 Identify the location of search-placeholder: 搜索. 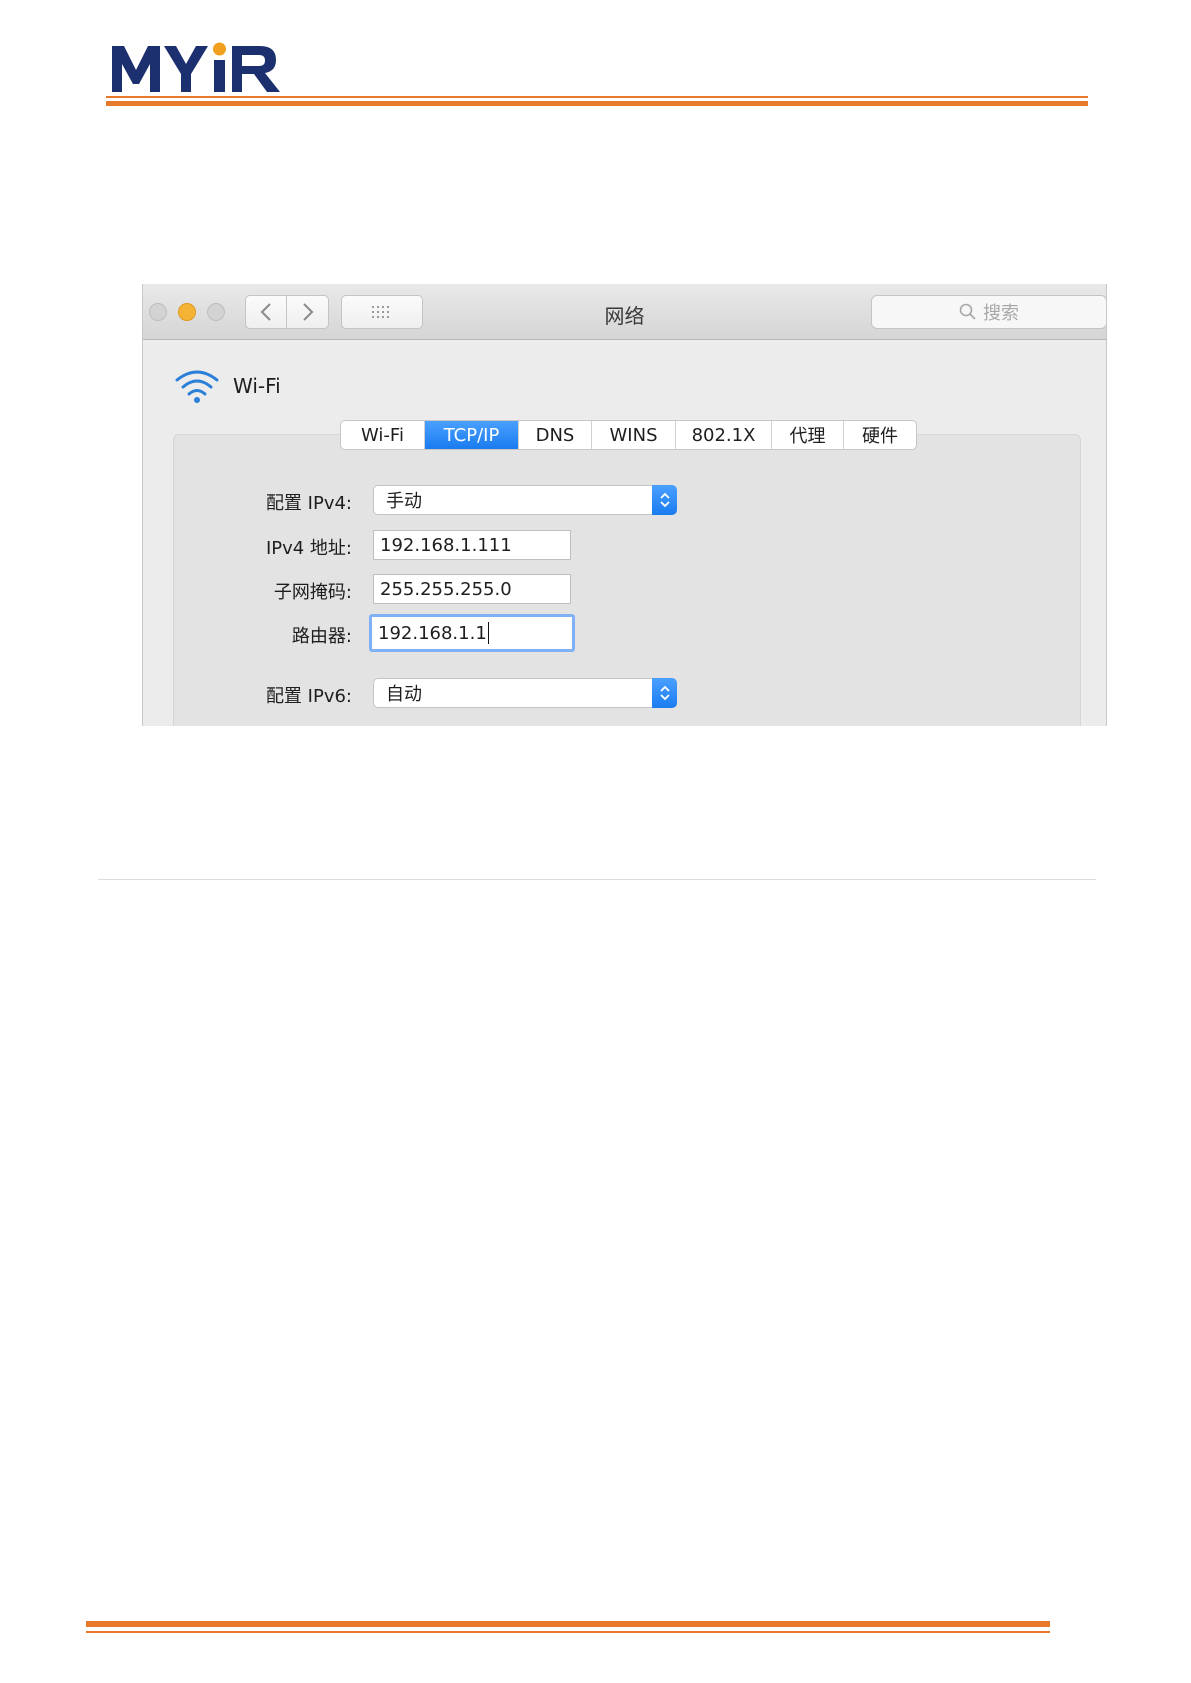
(1001, 313).